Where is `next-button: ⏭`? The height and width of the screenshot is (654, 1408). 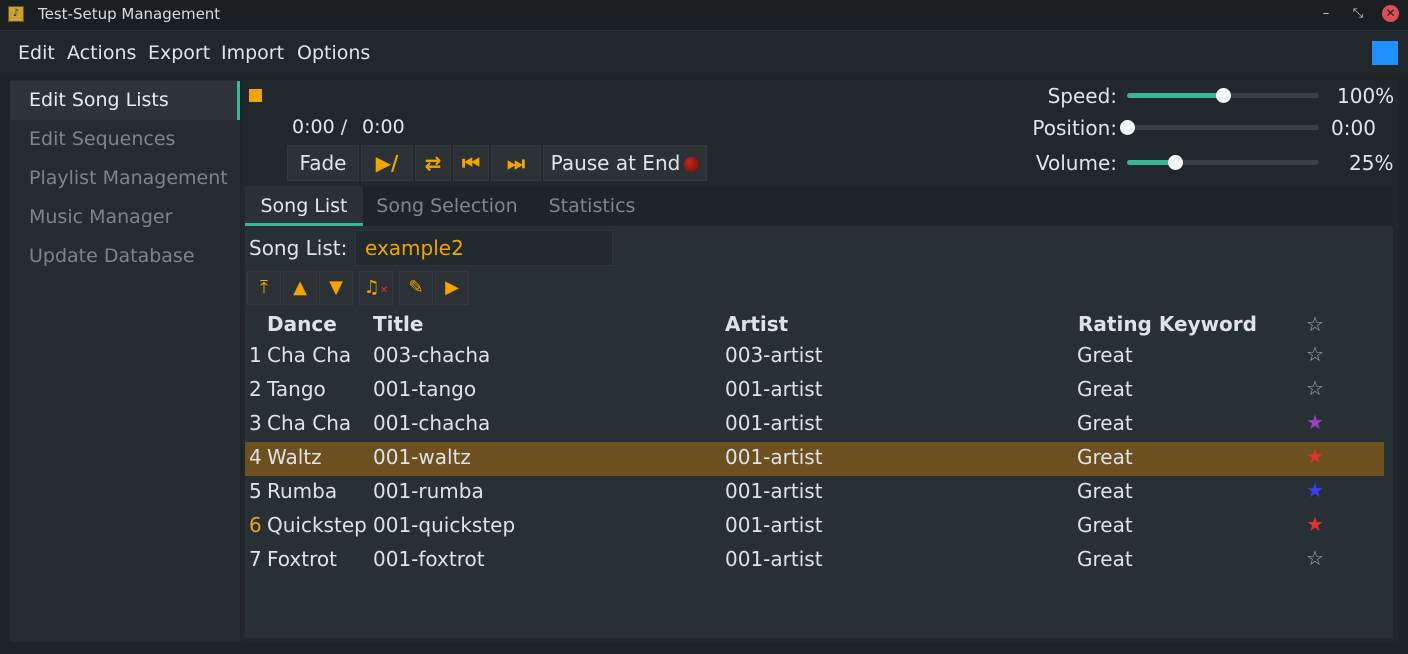
next-button: ⏭ is located at coordinates (516, 163).